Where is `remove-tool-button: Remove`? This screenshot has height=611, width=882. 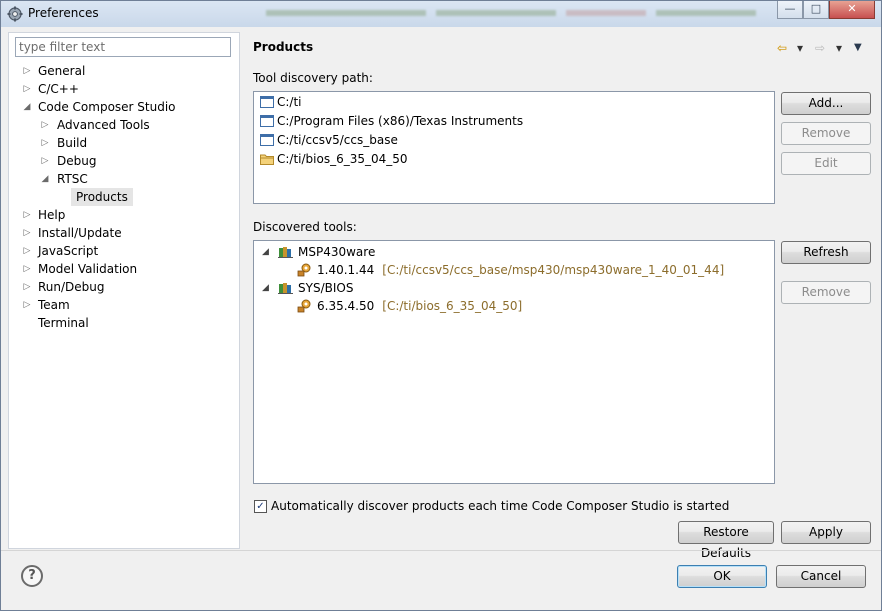
remove-tool-button: Remove is located at coordinates (826, 292).